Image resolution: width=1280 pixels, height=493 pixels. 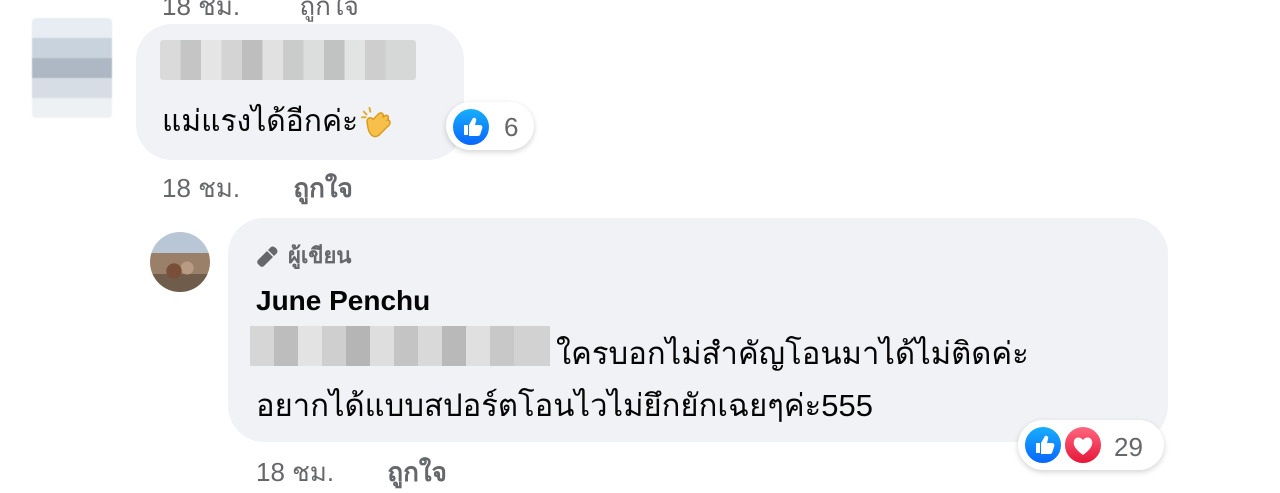 I want to click on author-avatar, so click(x=180, y=262).